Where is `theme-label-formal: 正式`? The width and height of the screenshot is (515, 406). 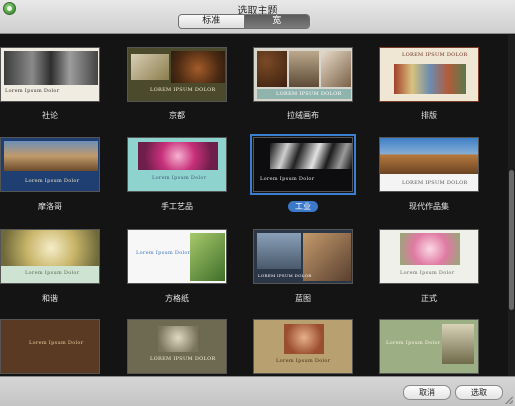
theme-label-formal: 正式 is located at coordinates (429, 298).